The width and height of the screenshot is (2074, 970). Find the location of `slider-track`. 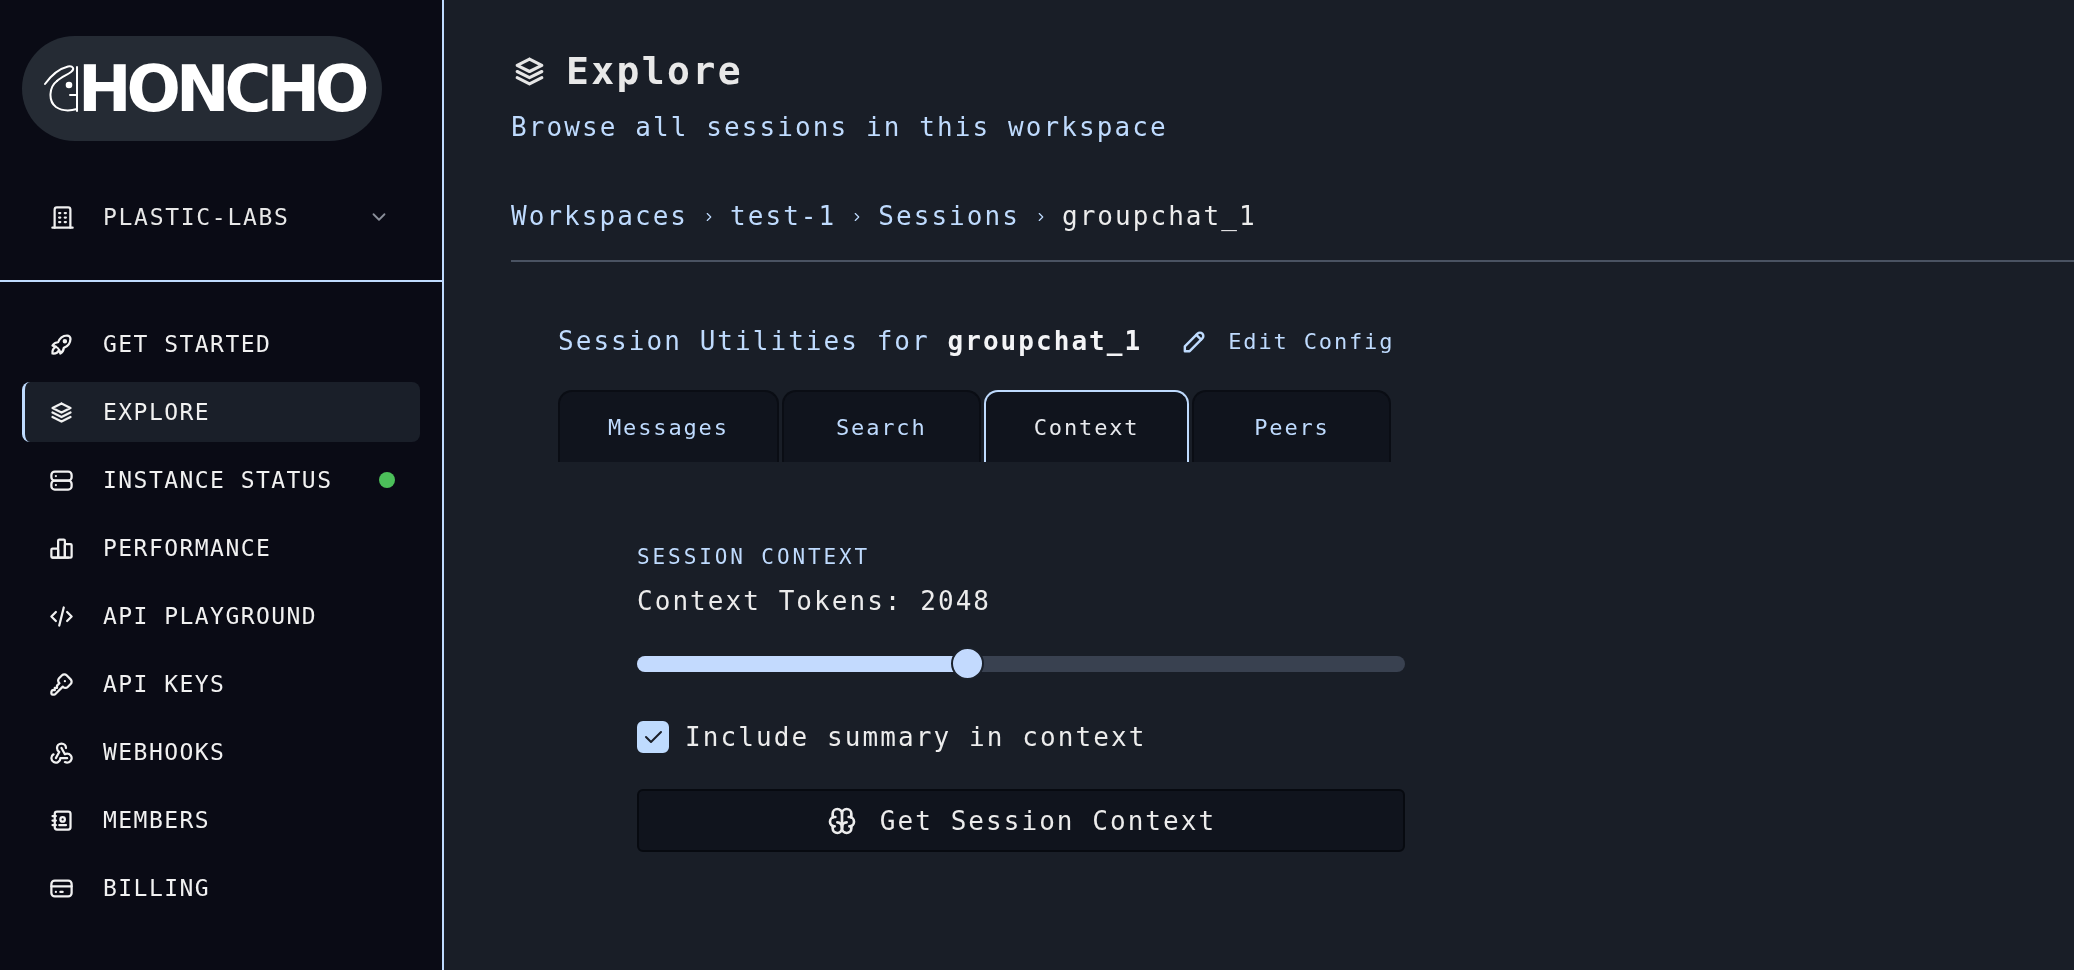

slider-track is located at coordinates (1021, 663).